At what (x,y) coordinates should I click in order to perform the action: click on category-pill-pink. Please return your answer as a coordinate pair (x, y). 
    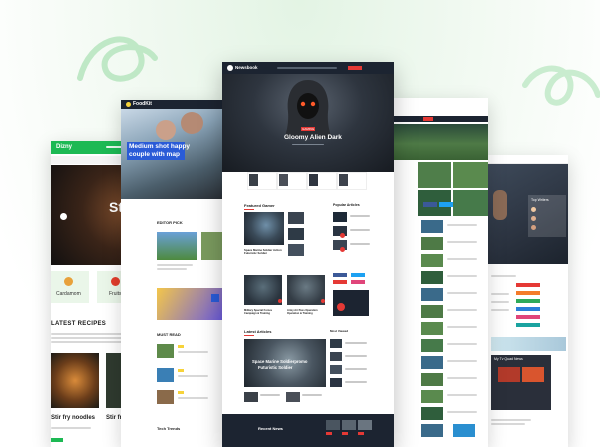
    Looking at the image, I should click on (528, 317).